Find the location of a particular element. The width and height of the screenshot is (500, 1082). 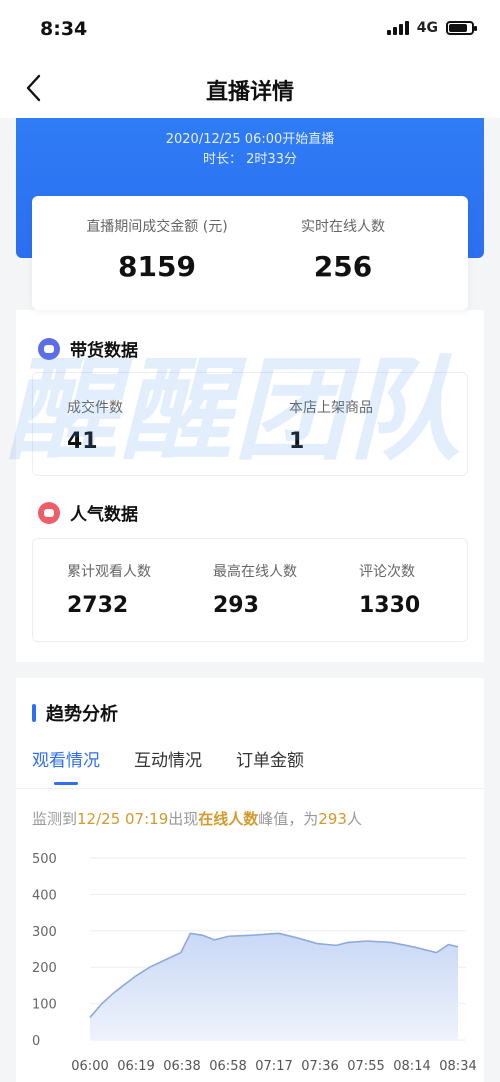

goods-data-card: 成交件数 41 本店上架商品 1 is located at coordinates (250, 424).